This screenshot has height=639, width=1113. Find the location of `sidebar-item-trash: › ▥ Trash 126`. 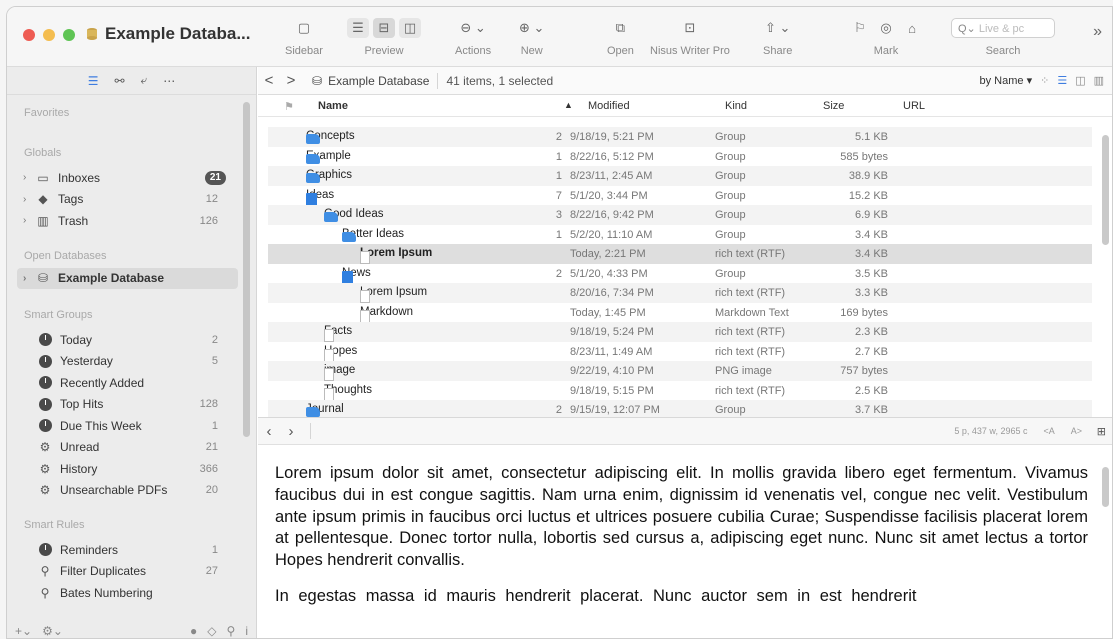

sidebar-item-trash: › ▥ Trash 126 is located at coordinates (131, 221).